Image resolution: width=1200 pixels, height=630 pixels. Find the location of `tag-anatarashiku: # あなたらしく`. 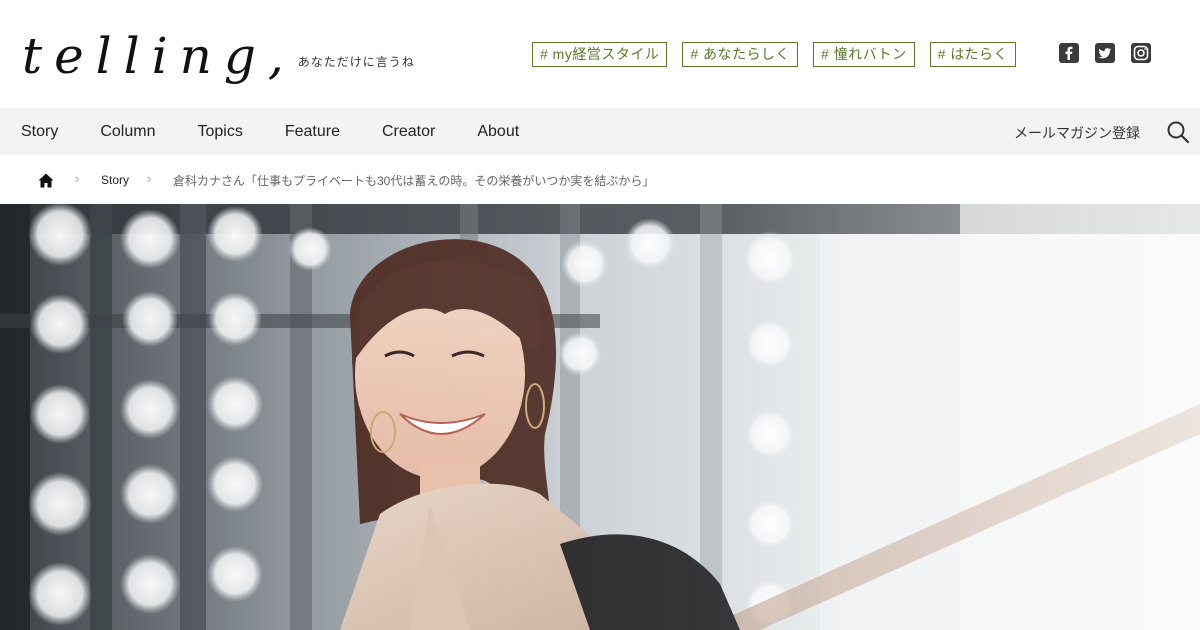

tag-anatarashiku: # あなたらしく is located at coordinates (740, 54).